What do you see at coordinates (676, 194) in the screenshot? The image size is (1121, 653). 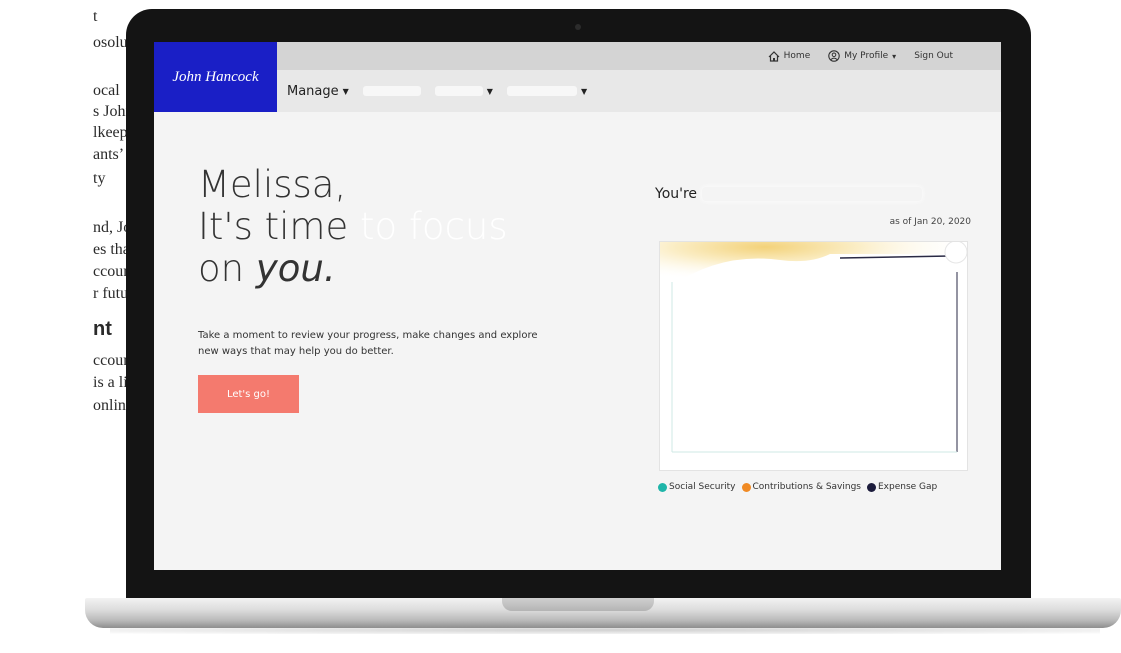 I see `progress-heading-prefix: You're` at bounding box center [676, 194].